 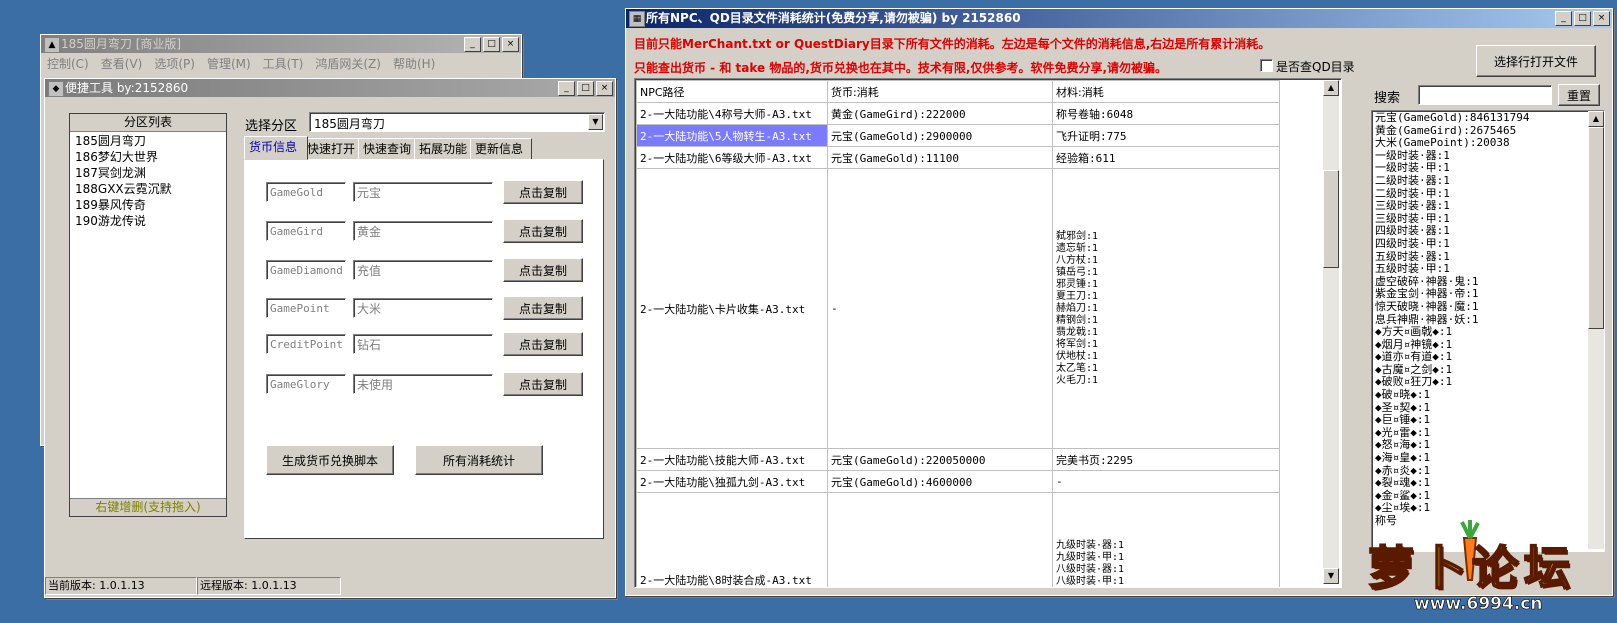 I want to click on currency-code-field: GameDiamond, so click(x=306, y=270).